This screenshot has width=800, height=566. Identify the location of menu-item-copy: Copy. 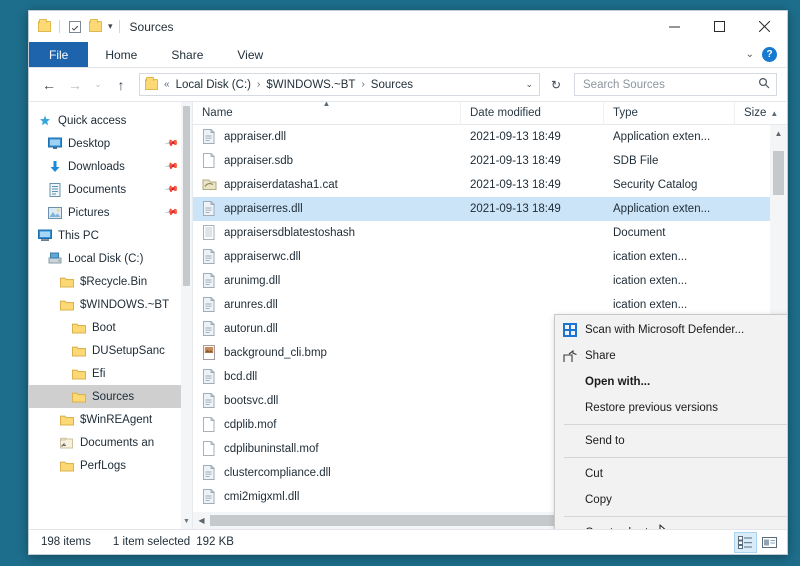
(671, 500).